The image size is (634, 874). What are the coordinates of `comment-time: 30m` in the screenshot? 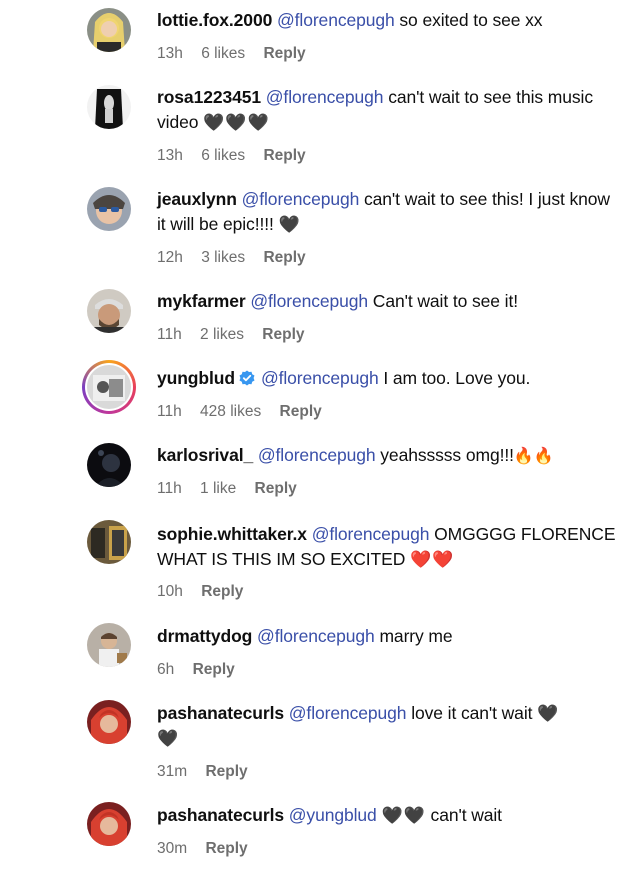 It's located at (172, 848).